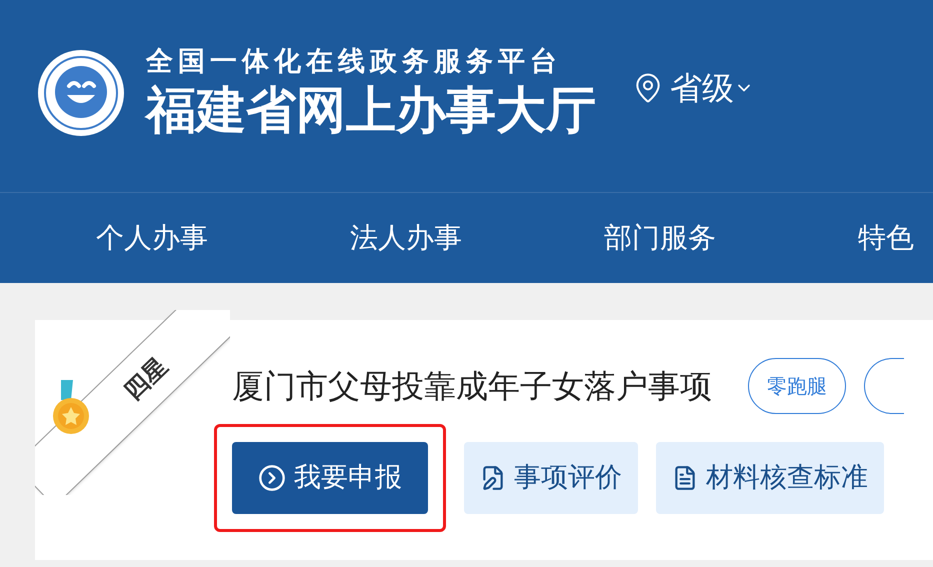 The image size is (933, 567). I want to click on nav-link: 法人办事, so click(406, 238).